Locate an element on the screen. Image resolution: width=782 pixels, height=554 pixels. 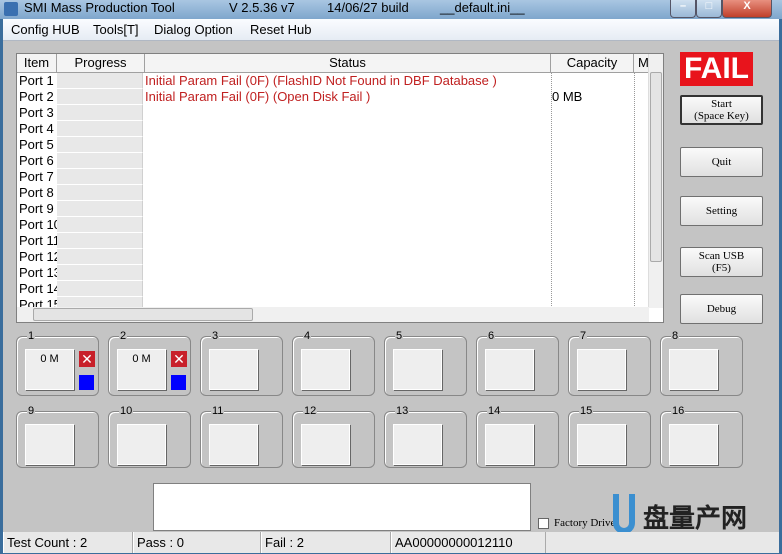
table-row: Port 9 is located at coordinates (333, 209).